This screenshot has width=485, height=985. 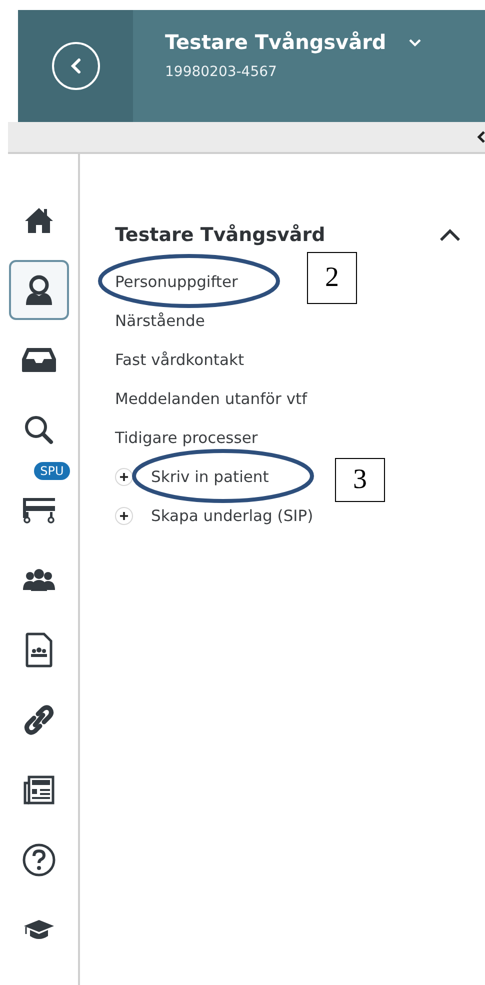 I want to click on inbox-icon, so click(x=39, y=360).